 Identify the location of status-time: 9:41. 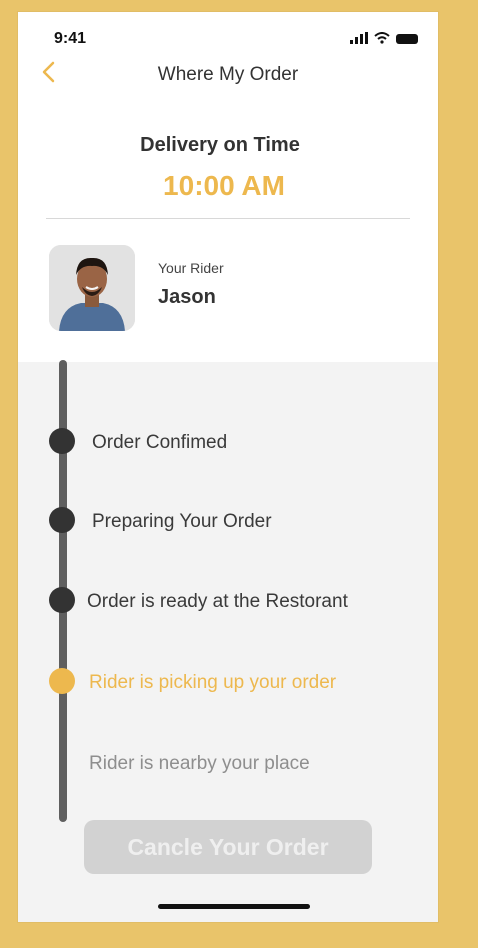
(70, 38).